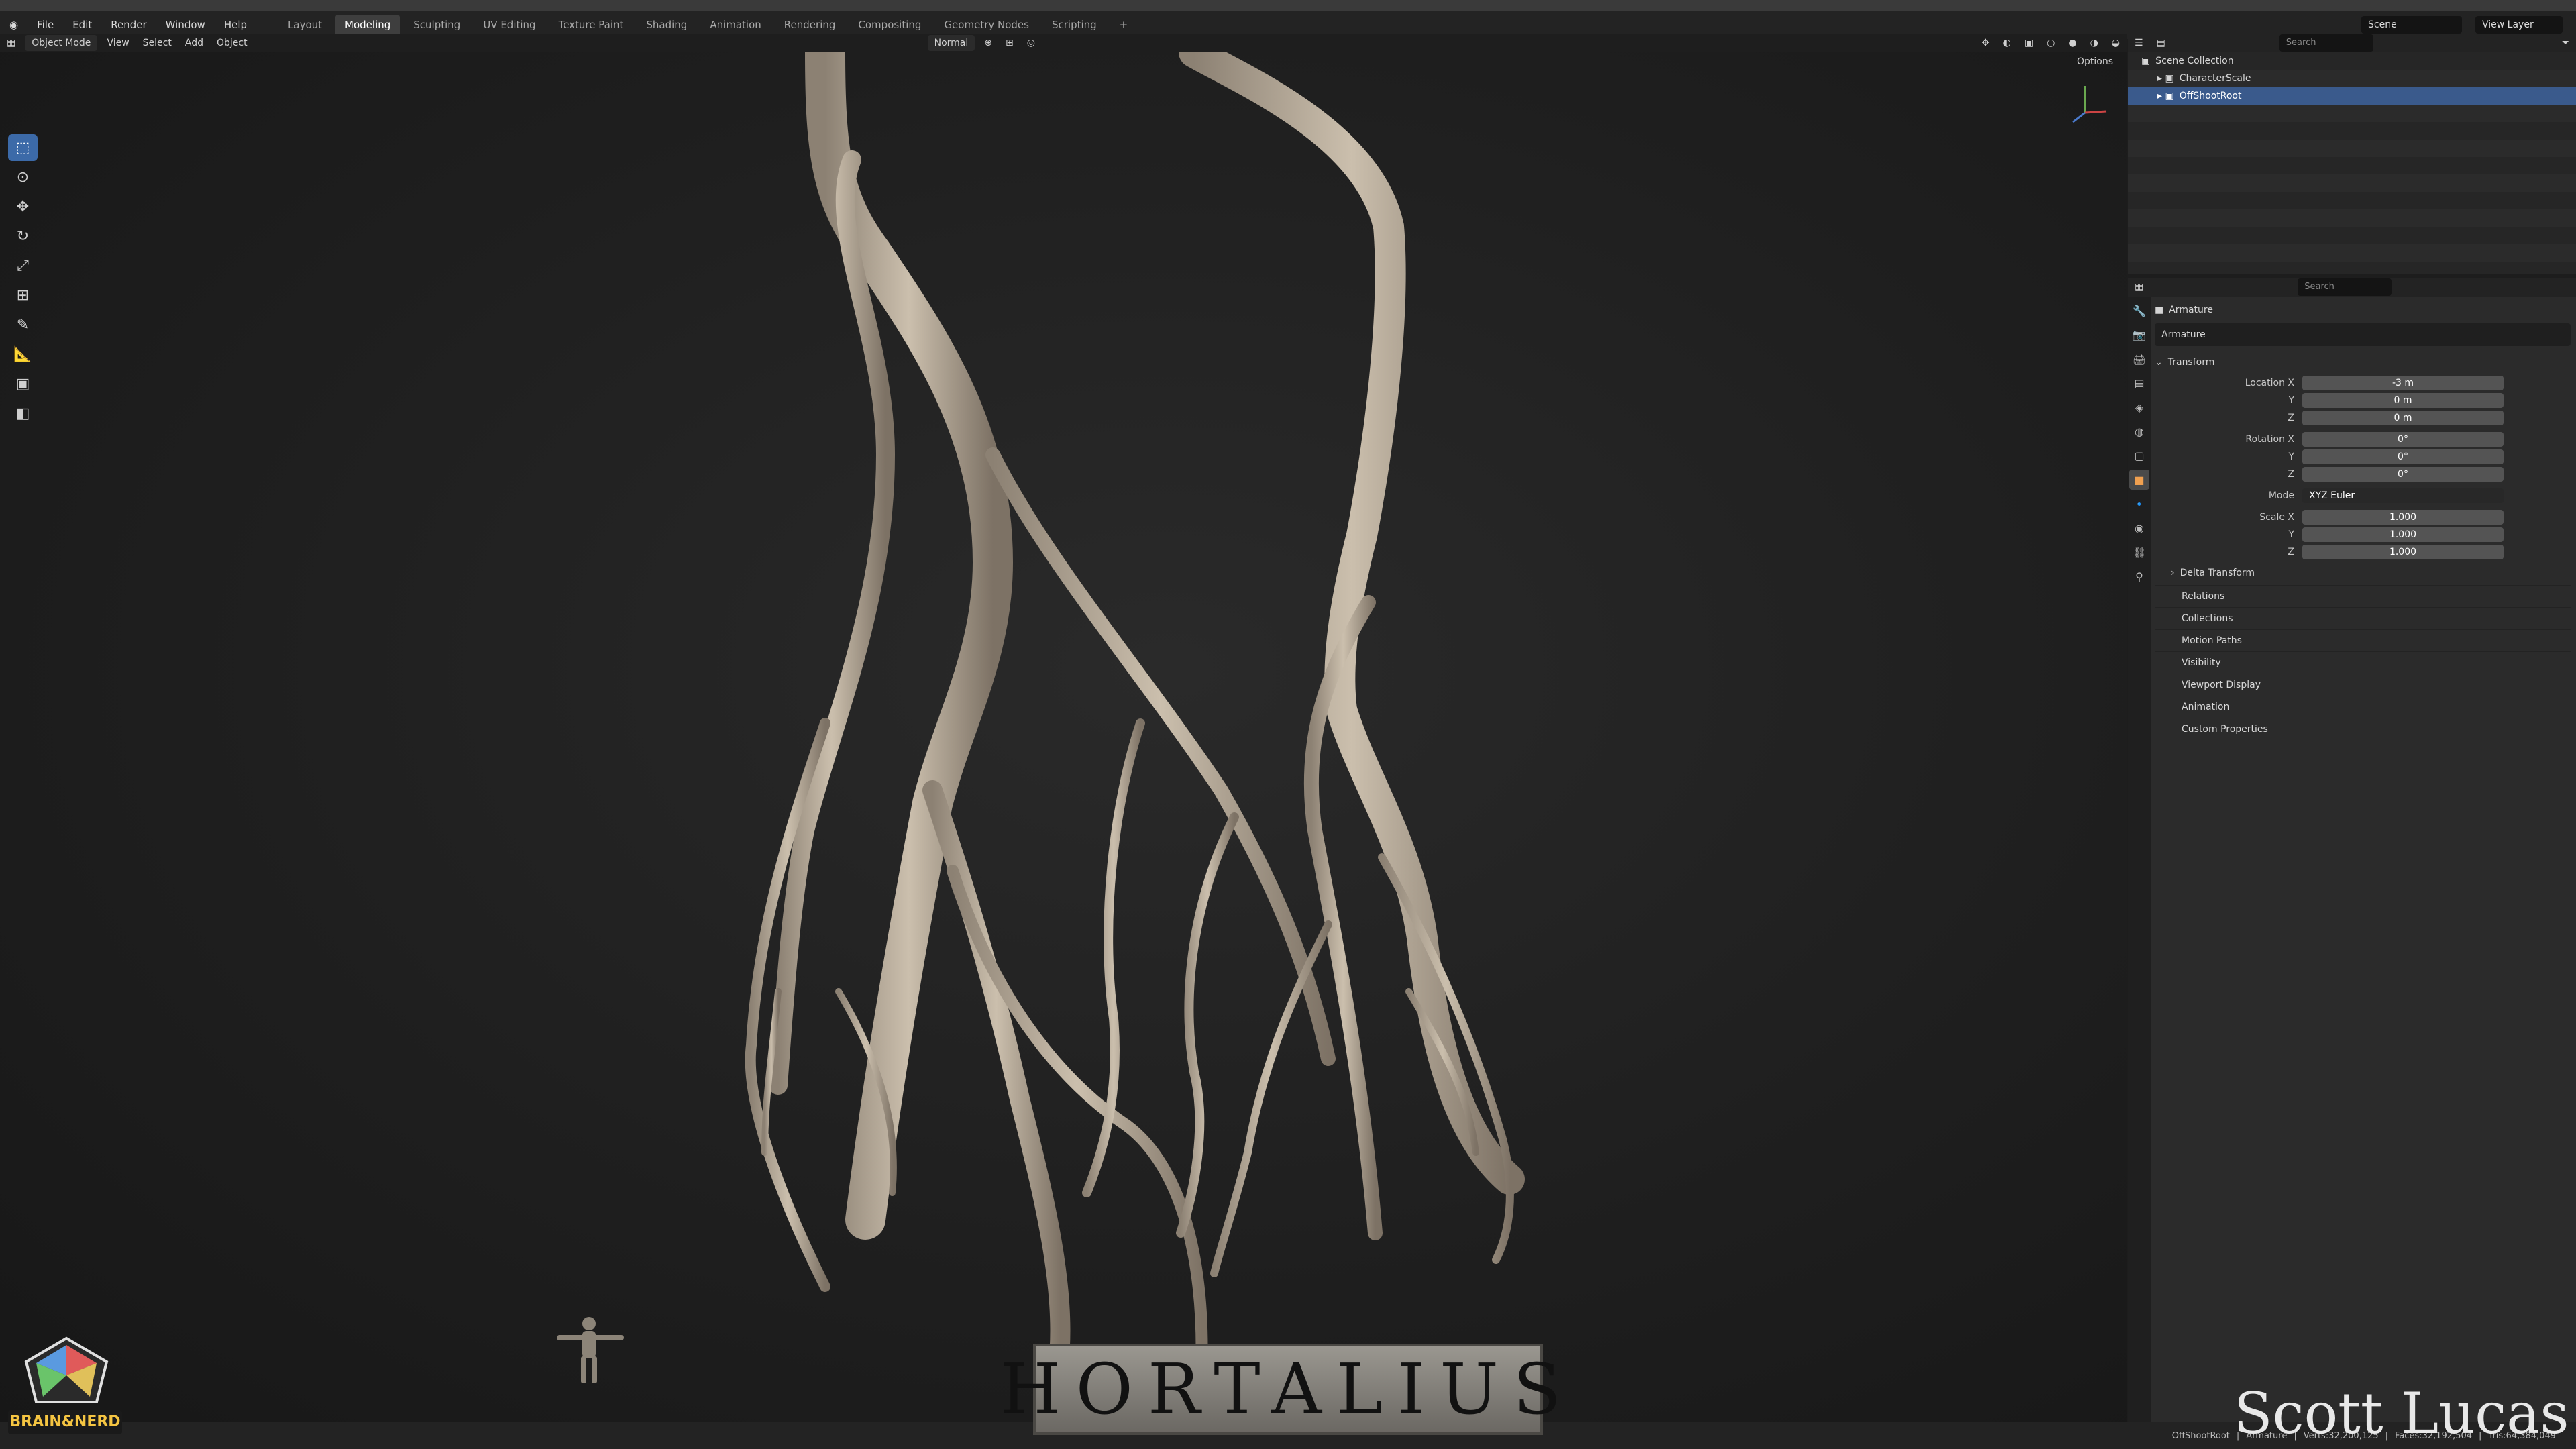 The height and width of the screenshot is (1449, 2576). I want to click on character-scale-figure, so click(590, 1350).